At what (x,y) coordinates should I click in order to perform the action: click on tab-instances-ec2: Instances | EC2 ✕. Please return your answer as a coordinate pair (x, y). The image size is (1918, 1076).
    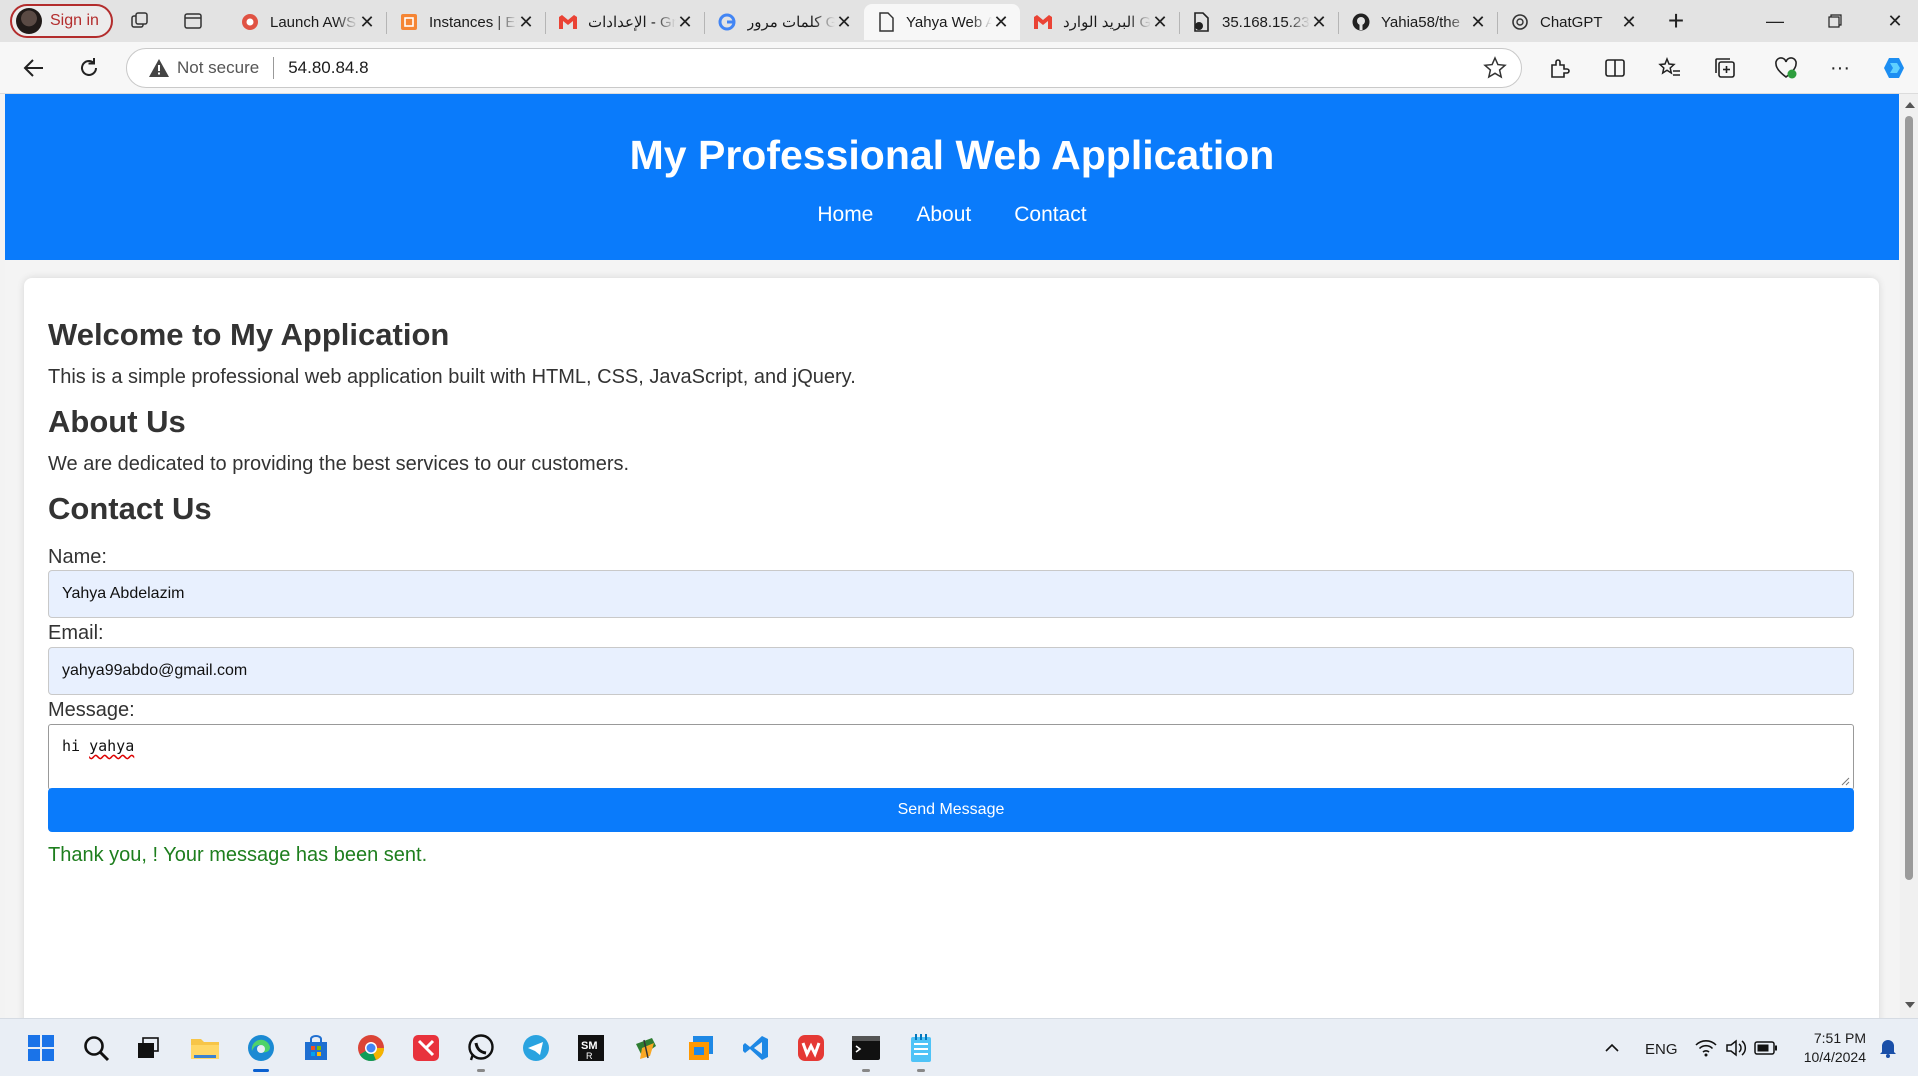
    Looking at the image, I should click on (466, 22).